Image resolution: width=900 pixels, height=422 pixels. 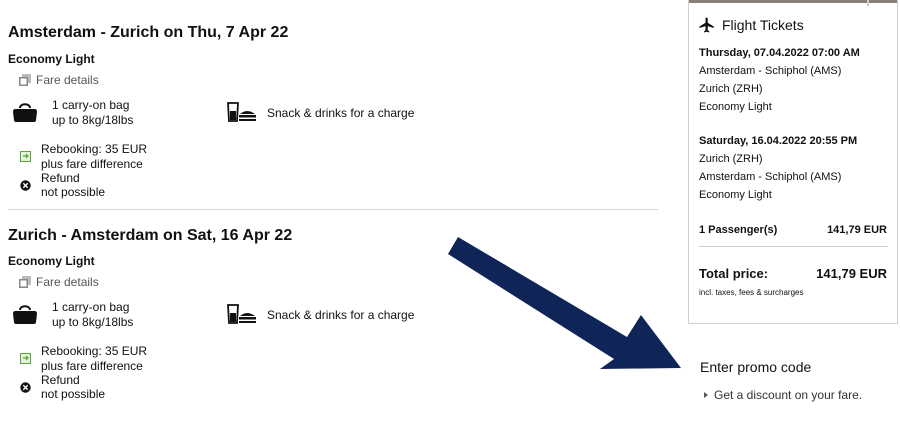 What do you see at coordinates (91, 307) in the screenshot?
I see `inbound-bag-line1: 1 carry-on bag` at bounding box center [91, 307].